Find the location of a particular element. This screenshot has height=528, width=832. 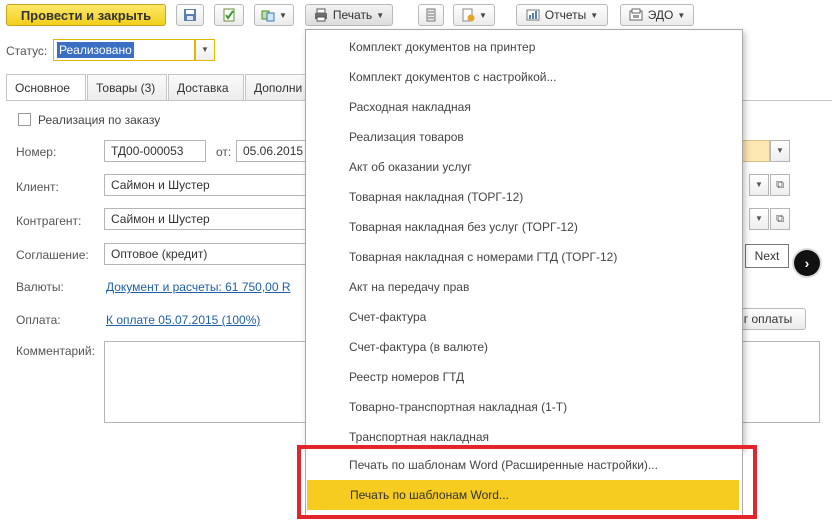

menu-item-doc-set-printer: Комплект документов на принтер is located at coordinates (524, 47).